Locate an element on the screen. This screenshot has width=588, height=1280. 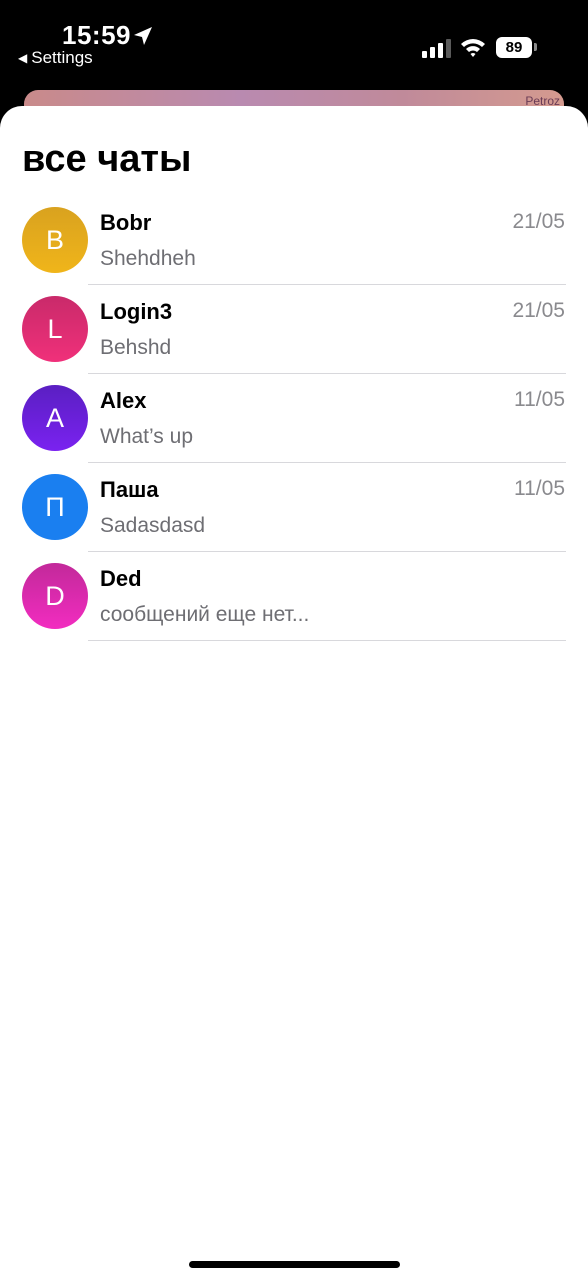
wifi-icon is located at coordinates (473, 48).